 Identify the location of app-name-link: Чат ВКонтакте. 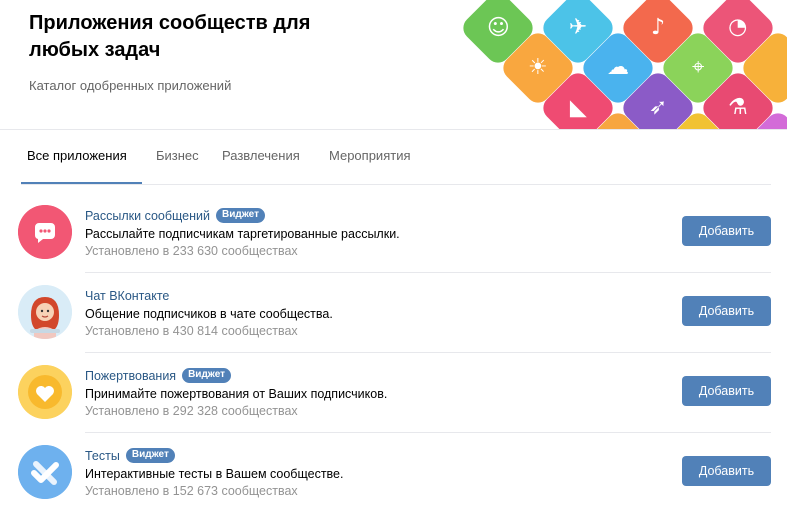
(127, 296).